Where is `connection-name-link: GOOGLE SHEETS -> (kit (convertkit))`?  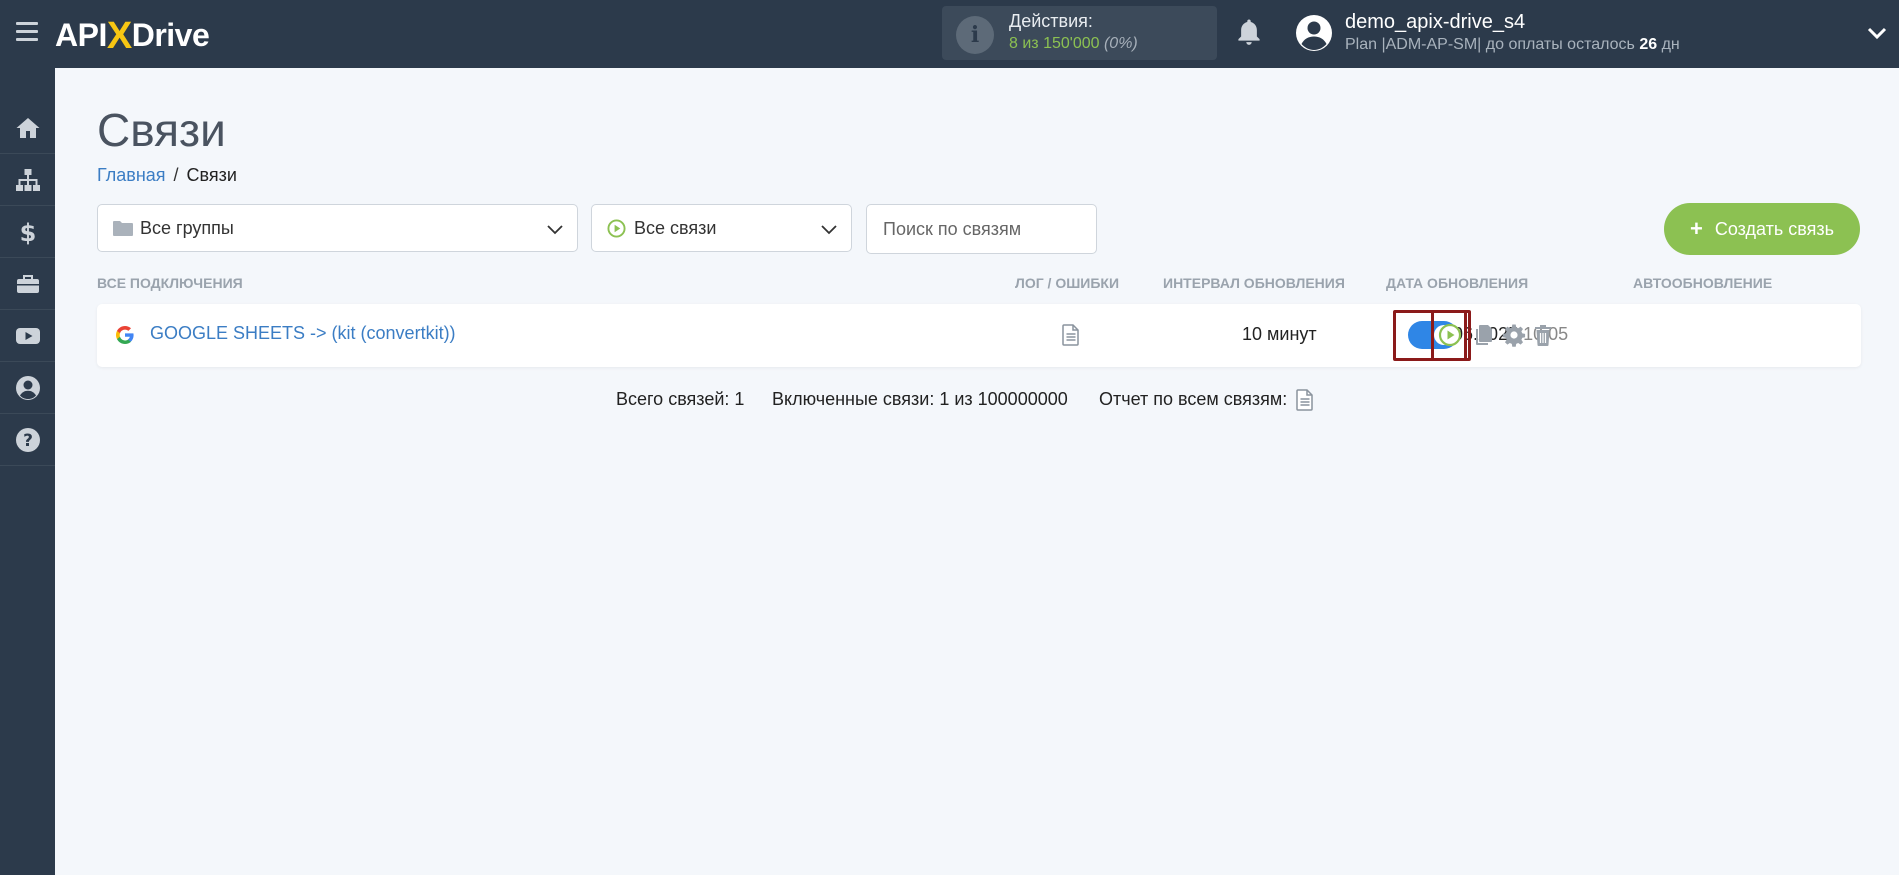 connection-name-link: GOOGLE SHEETS -> (kit (convertkit)) is located at coordinates (303, 333).